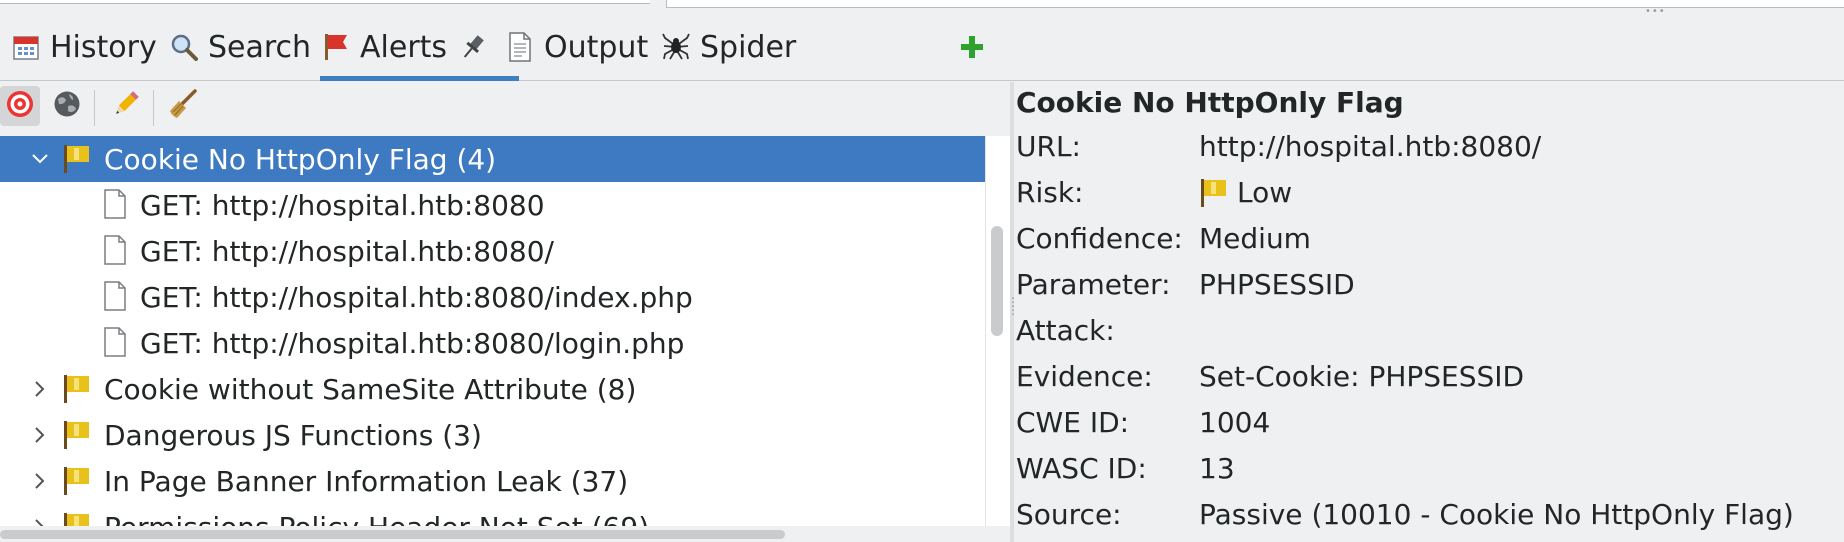  I want to click on tab-alerts: Alerts, so click(420, 47).